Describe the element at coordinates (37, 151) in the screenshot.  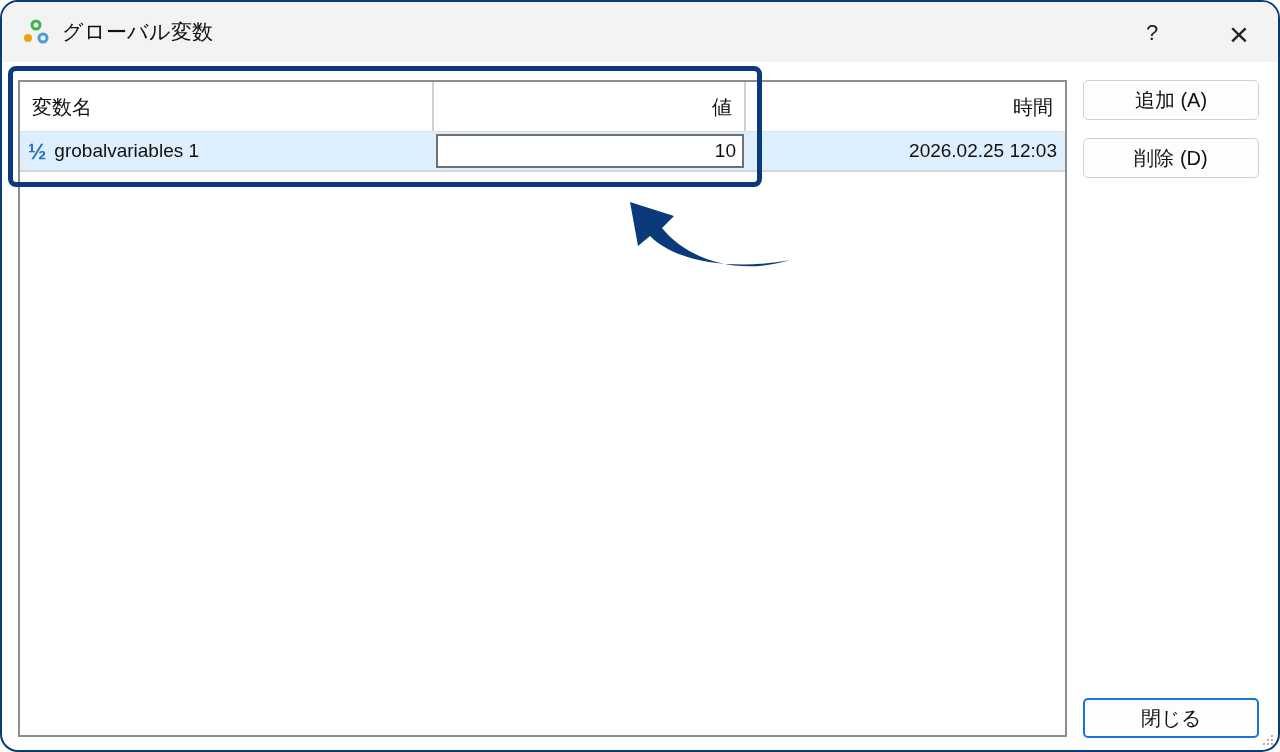
I see `fraction-icon: ½` at that location.